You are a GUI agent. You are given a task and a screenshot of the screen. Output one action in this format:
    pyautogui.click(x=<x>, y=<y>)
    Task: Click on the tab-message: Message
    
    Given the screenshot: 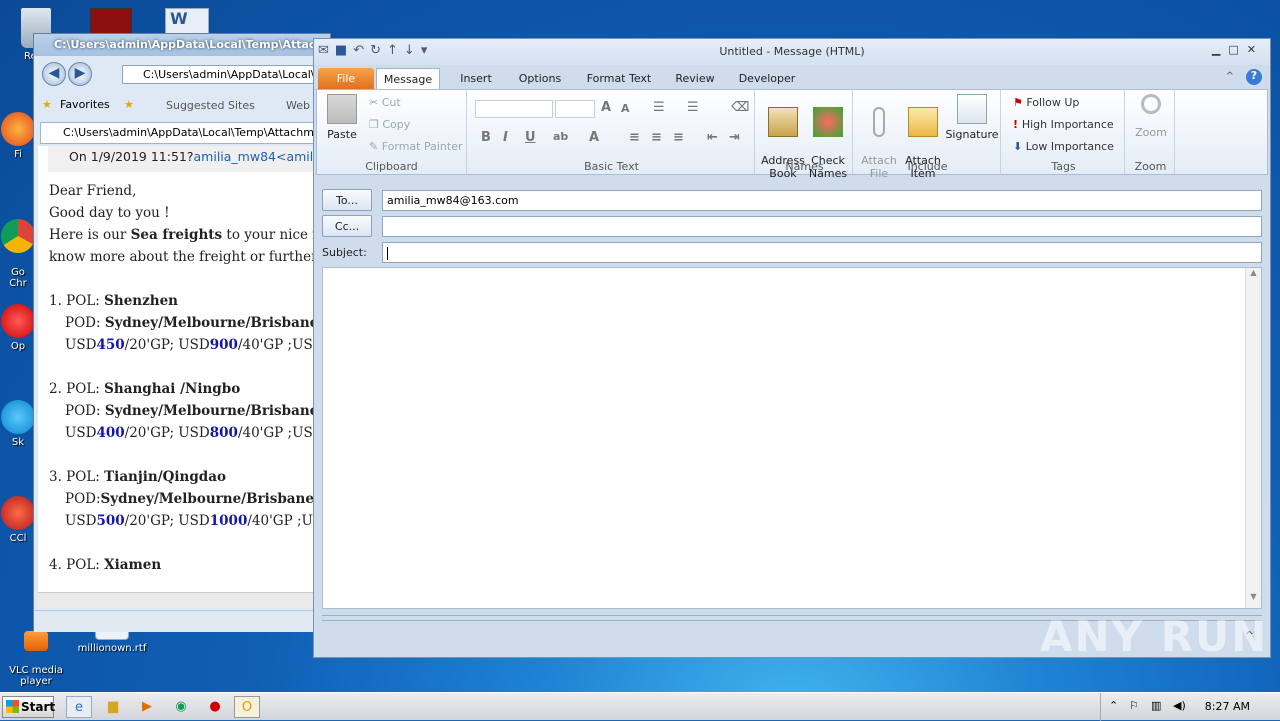 What is the action you would take?
    pyautogui.click(x=408, y=78)
    